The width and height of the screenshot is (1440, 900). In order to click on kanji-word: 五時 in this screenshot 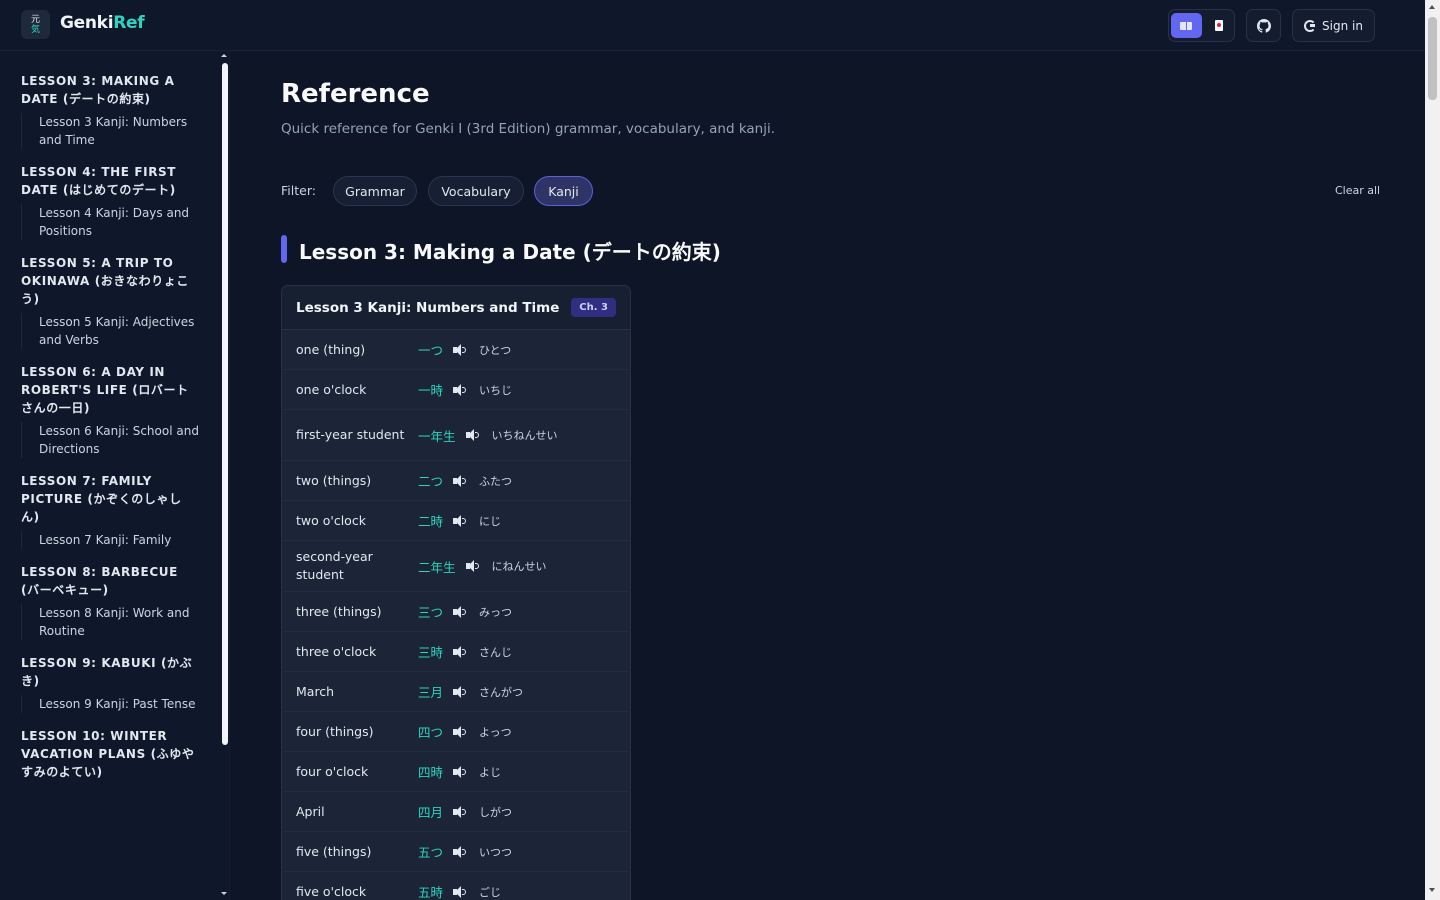, I will do `click(431, 892)`.